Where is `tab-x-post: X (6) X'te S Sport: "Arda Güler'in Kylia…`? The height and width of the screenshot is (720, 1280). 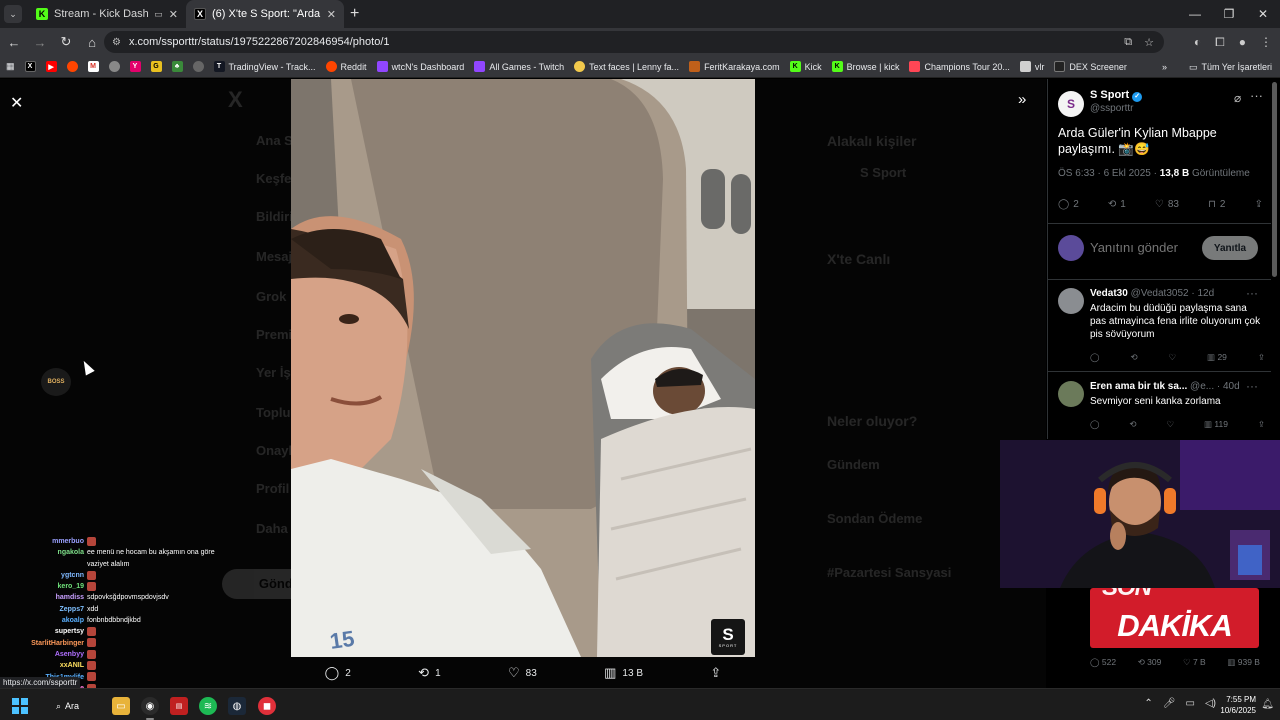
tab-x-post: X (6) X'te S Sport: "Arda Güler'in Kylia… is located at coordinates (265, 14).